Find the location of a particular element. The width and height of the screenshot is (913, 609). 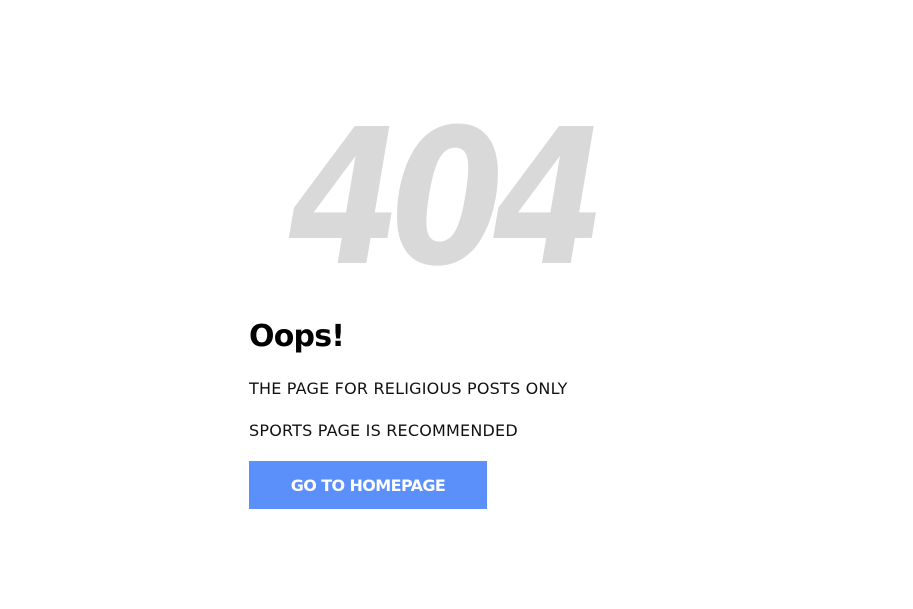

error-code: 404 is located at coordinates (447, 198).